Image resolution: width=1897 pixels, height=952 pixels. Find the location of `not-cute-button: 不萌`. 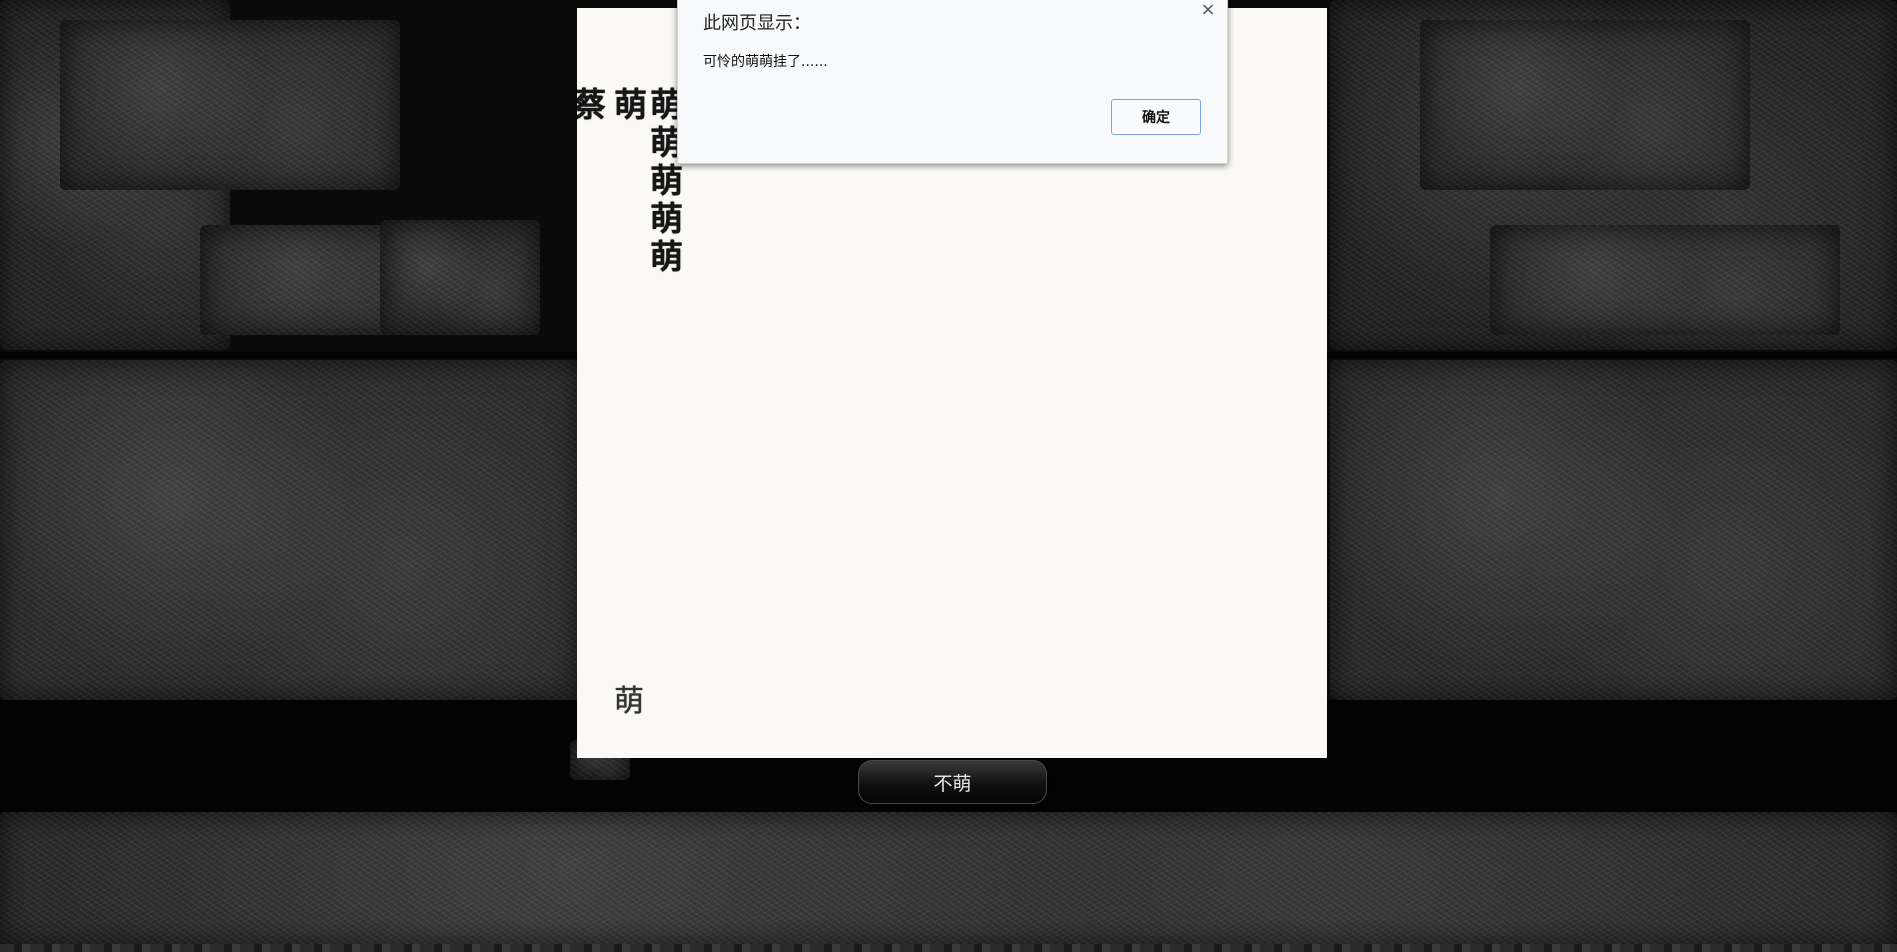

not-cute-button: 不萌 is located at coordinates (952, 782).